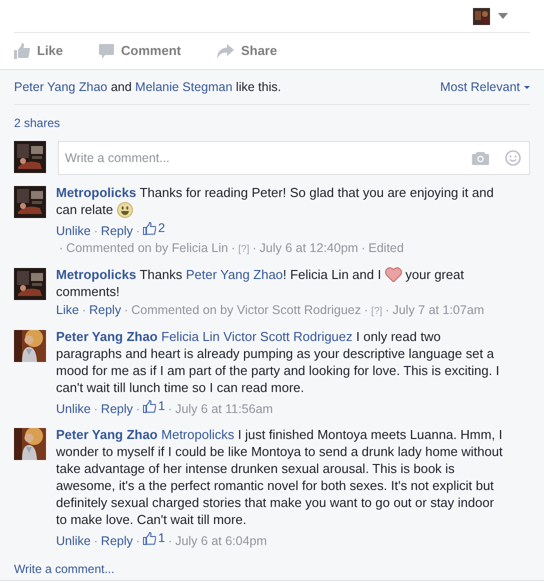  What do you see at coordinates (197, 434) in the screenshot?
I see `name-link: Metropolicks` at bounding box center [197, 434].